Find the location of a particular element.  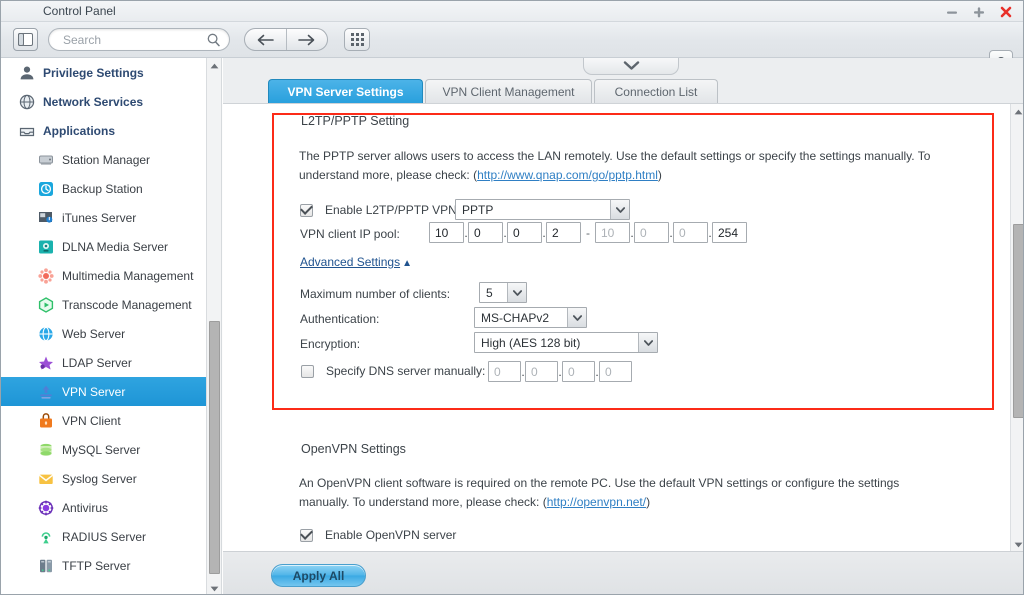

ip-pool-start-octet-2: 0 is located at coordinates (485, 232).